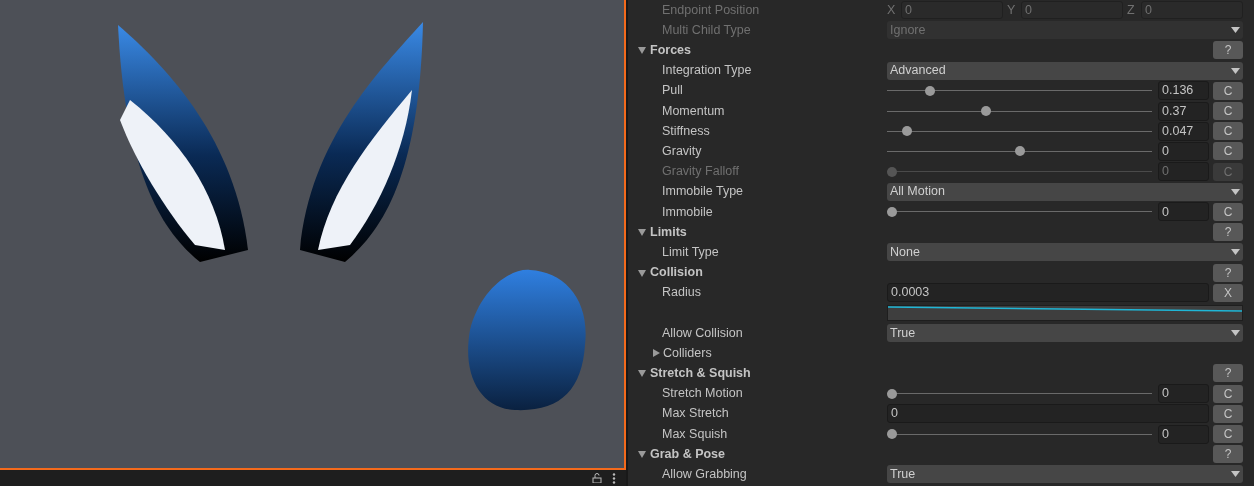 The image size is (1254, 486). What do you see at coordinates (1228, 292) in the screenshot?
I see `clear-button: X` at bounding box center [1228, 292].